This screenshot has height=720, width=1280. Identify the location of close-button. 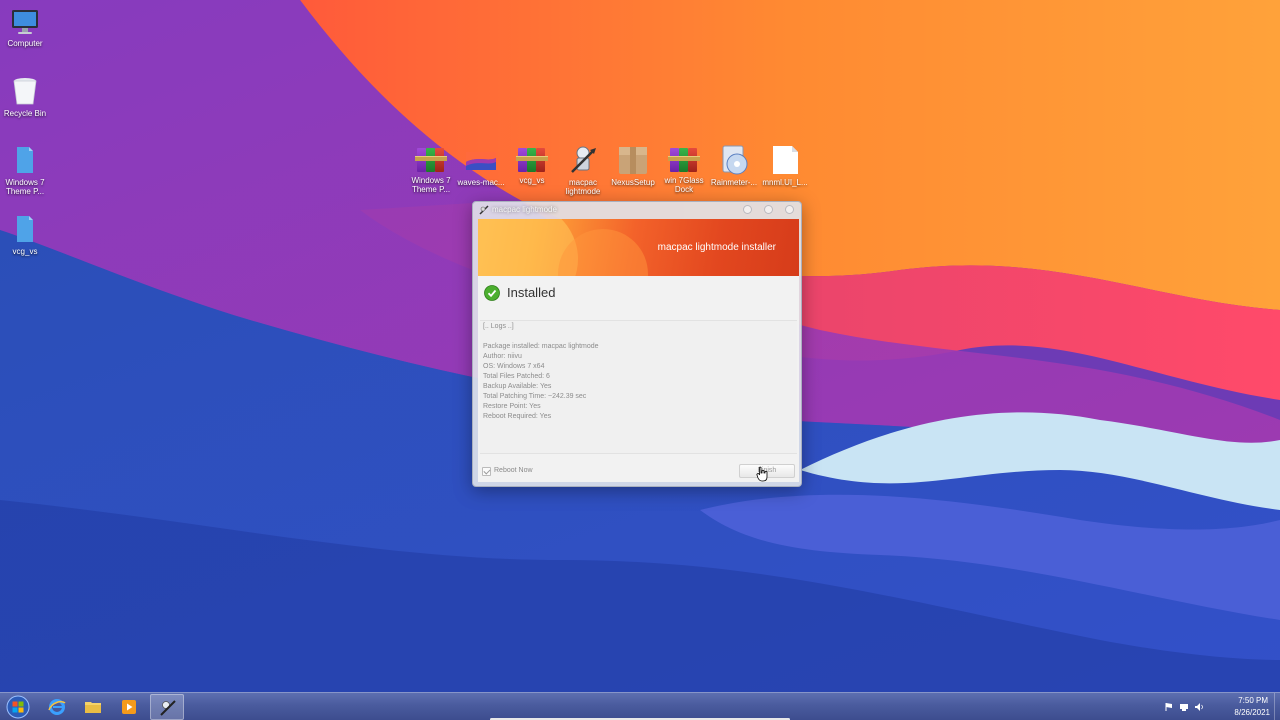
(789, 209).